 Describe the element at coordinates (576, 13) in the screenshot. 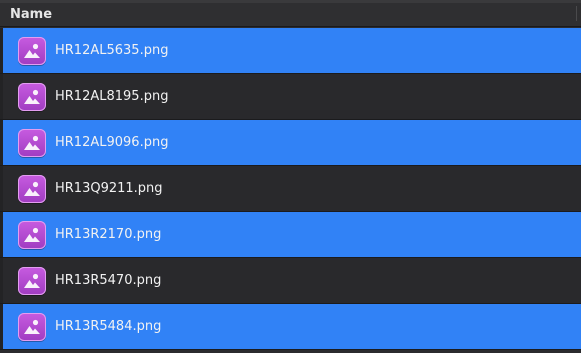

I see `column-divider` at that location.